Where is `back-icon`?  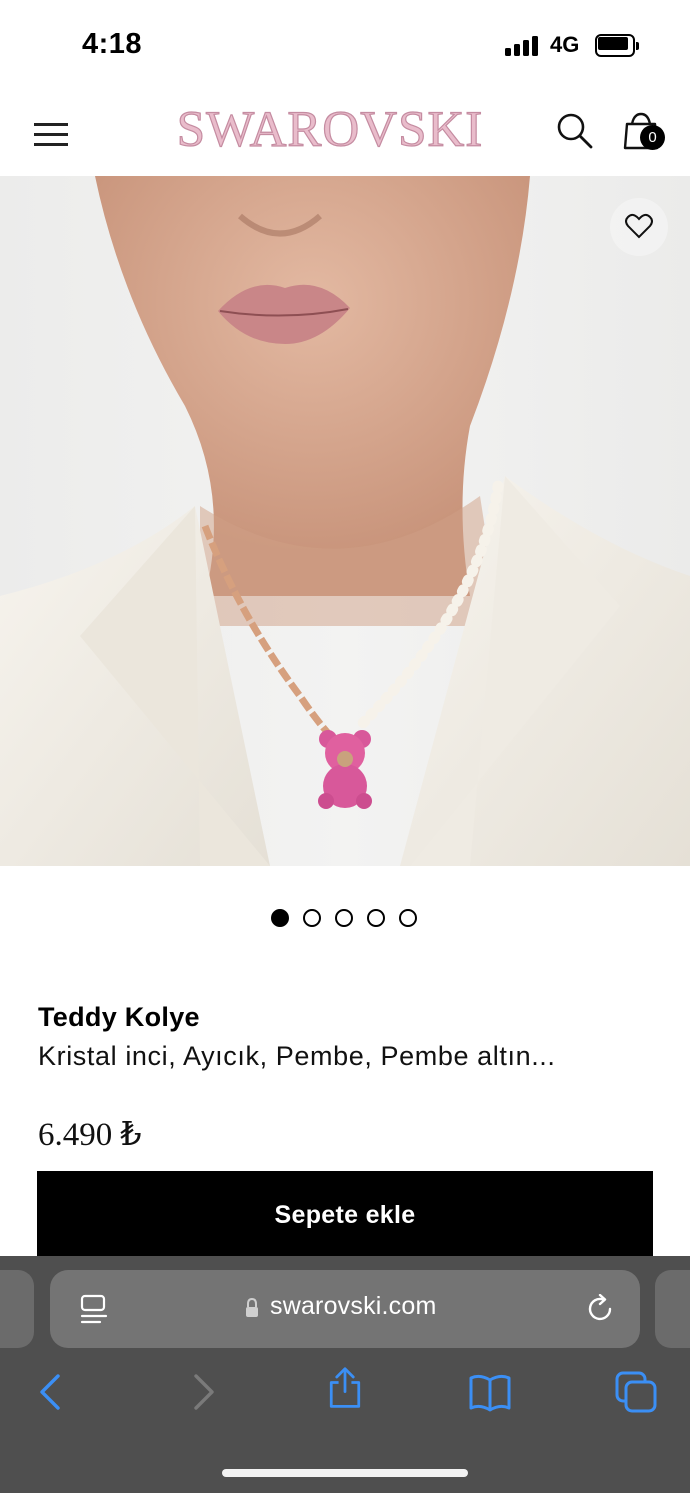 back-icon is located at coordinates (52, 1392).